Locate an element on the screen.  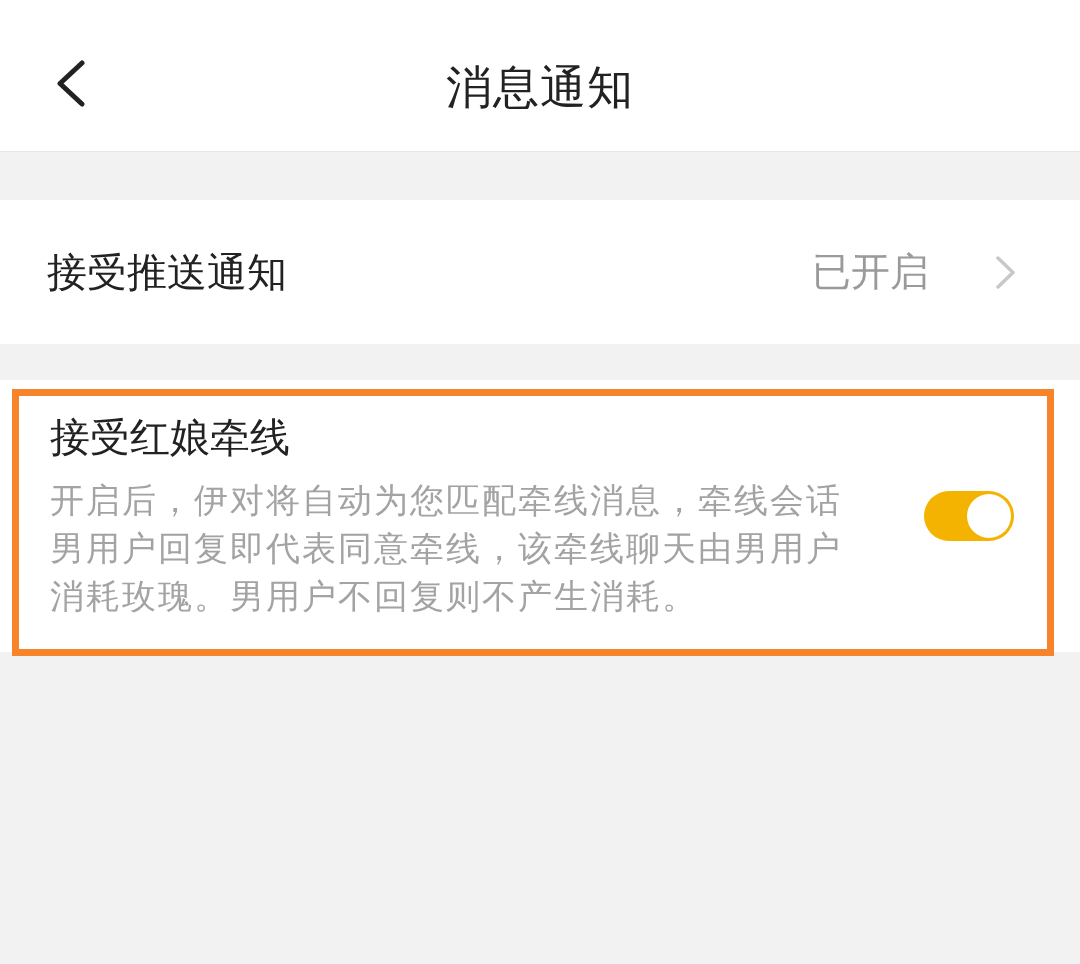
setting-label: 接受红娘牵线 is located at coordinates (170, 437).